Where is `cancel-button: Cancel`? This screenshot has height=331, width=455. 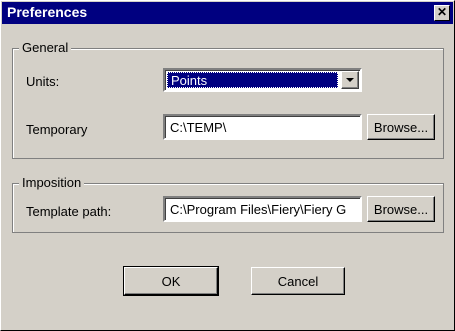
cancel-button: Cancel is located at coordinates (298, 281).